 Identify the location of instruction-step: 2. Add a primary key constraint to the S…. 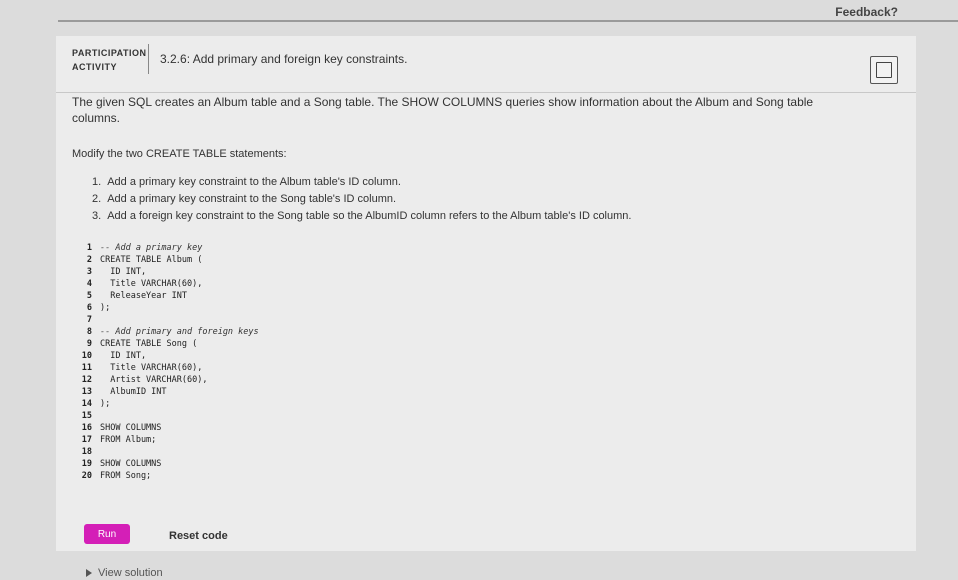
(361, 199).